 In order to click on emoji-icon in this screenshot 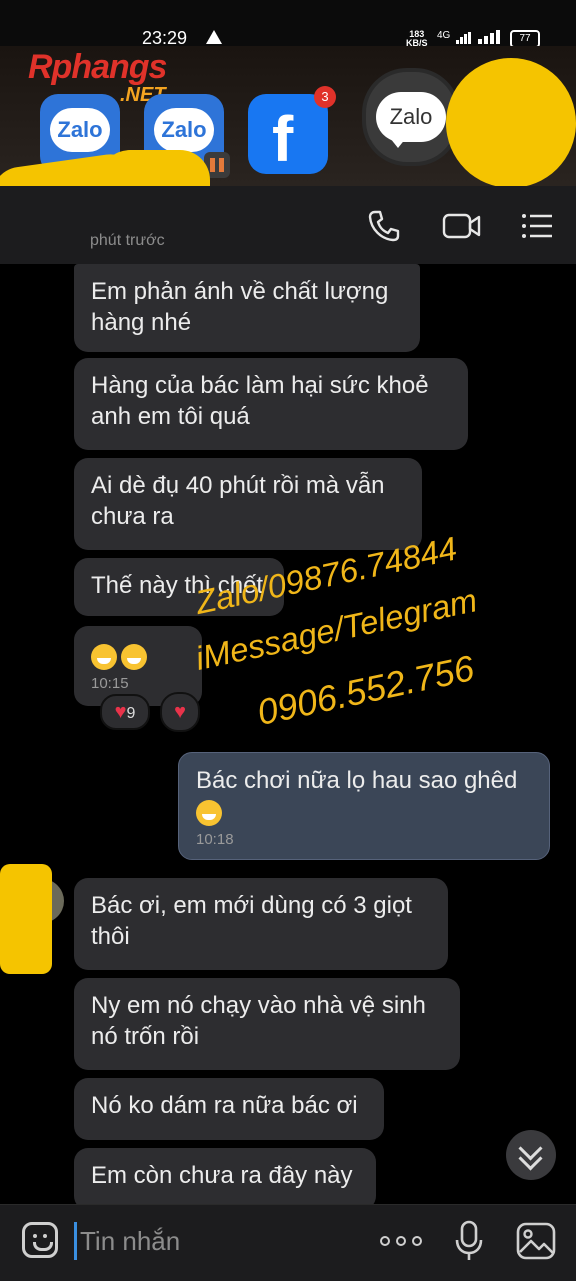, I will do `click(40, 1240)`.